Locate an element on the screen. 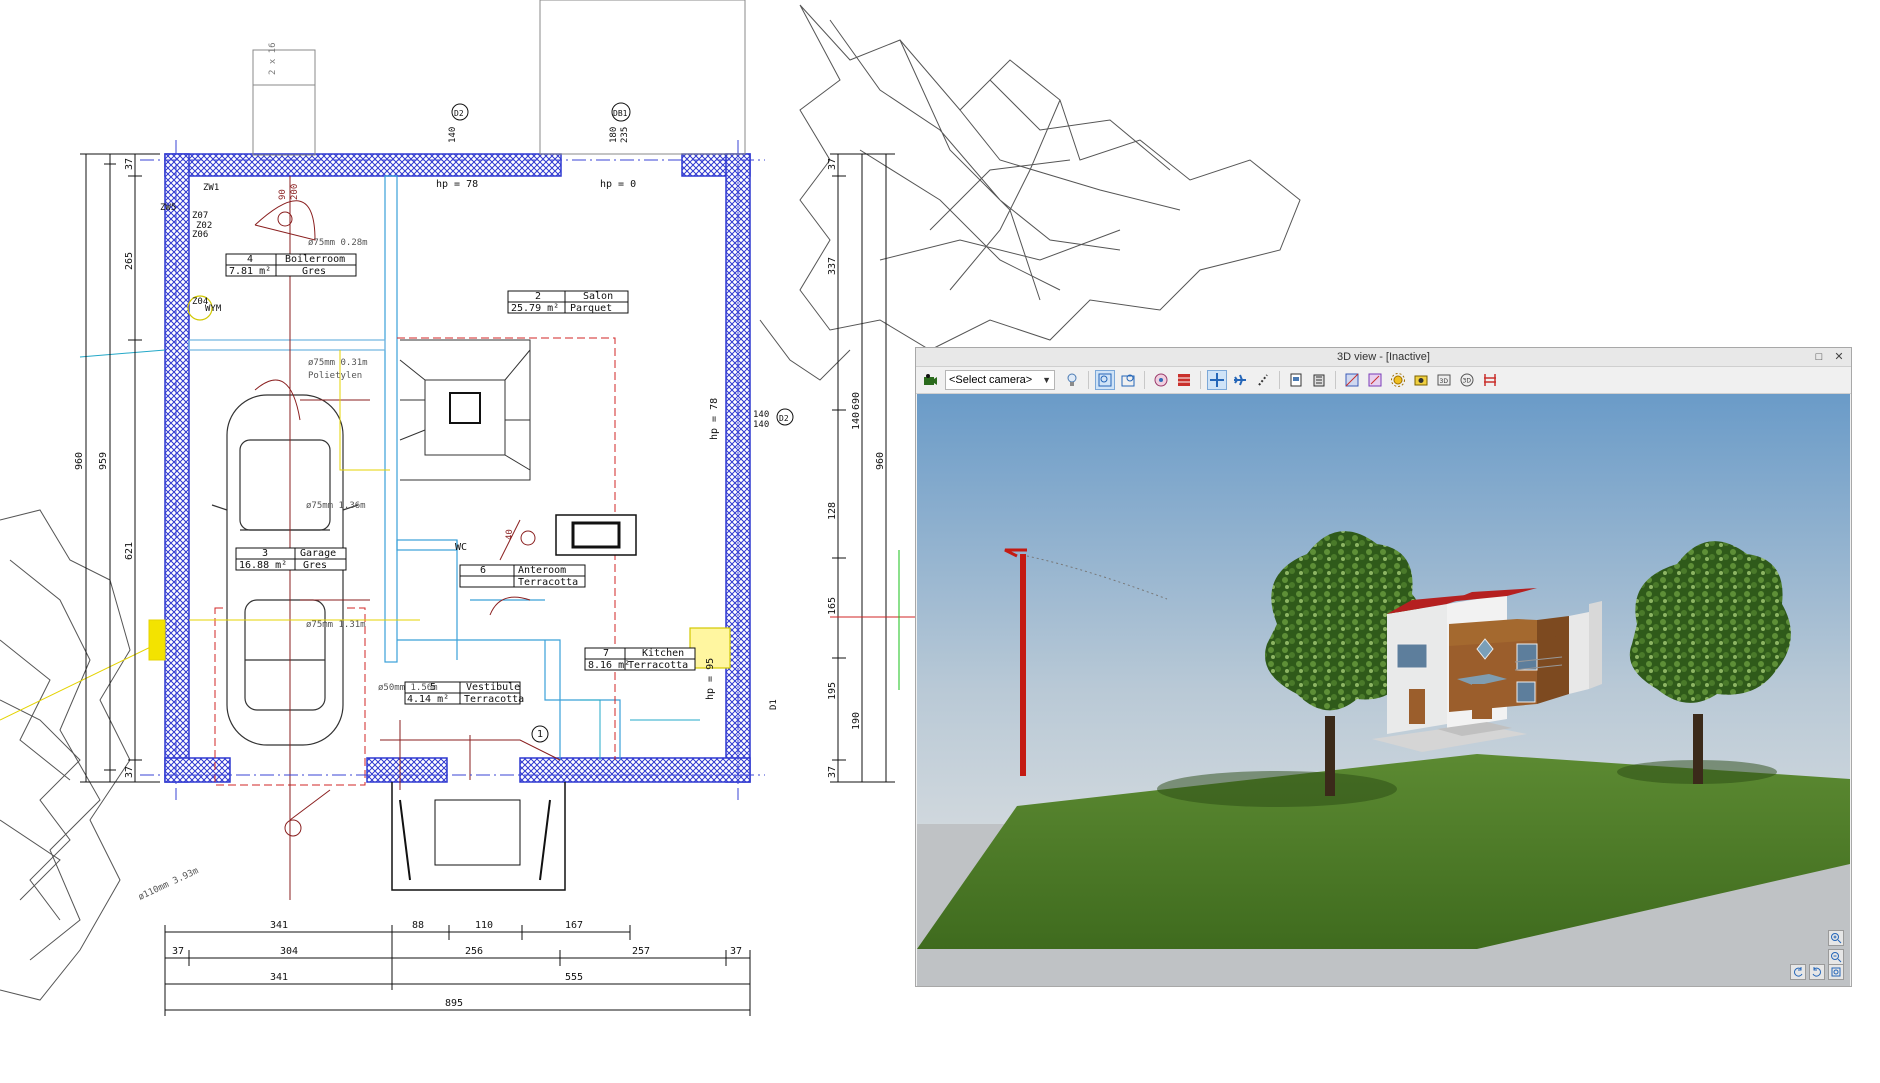 The width and height of the screenshot is (1880, 1083). yellow-lines is located at coordinates (210, 535).